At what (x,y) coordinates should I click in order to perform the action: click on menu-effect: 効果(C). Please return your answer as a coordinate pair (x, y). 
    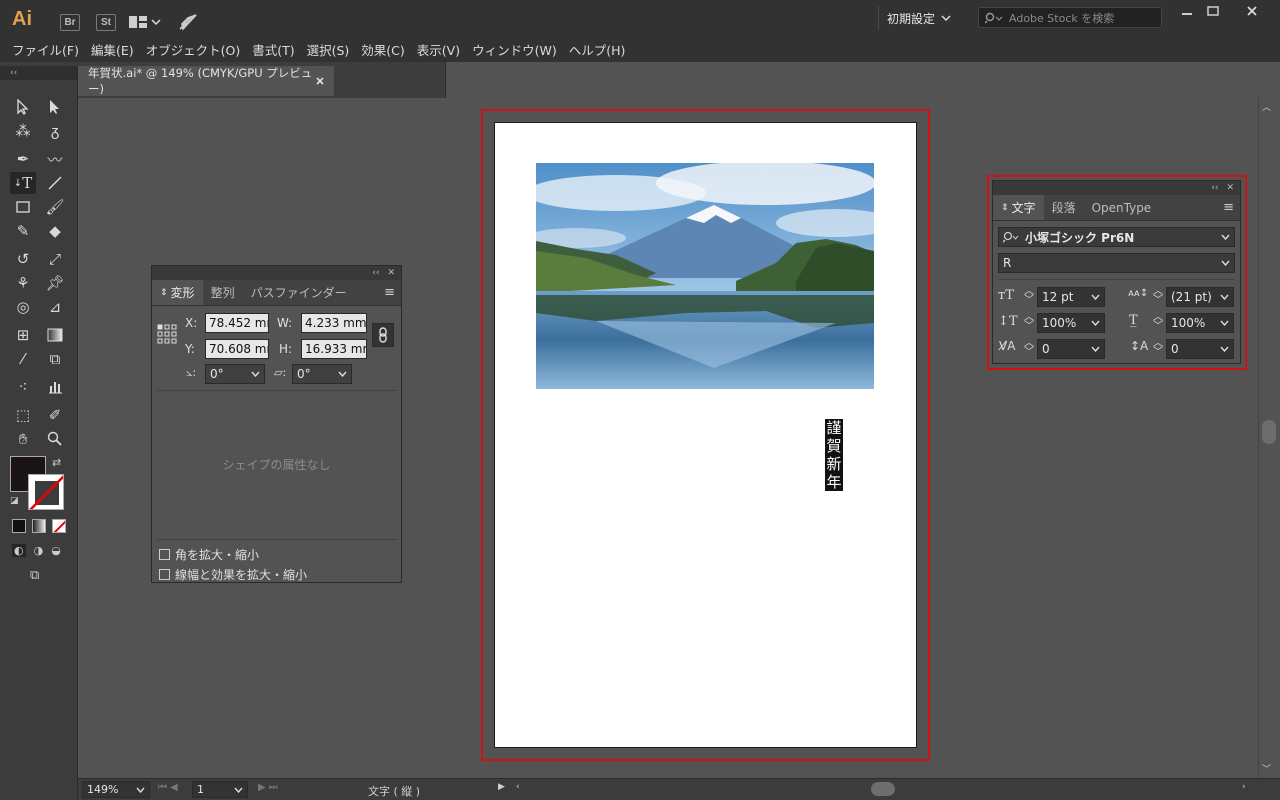
    Looking at the image, I should click on (382, 49).